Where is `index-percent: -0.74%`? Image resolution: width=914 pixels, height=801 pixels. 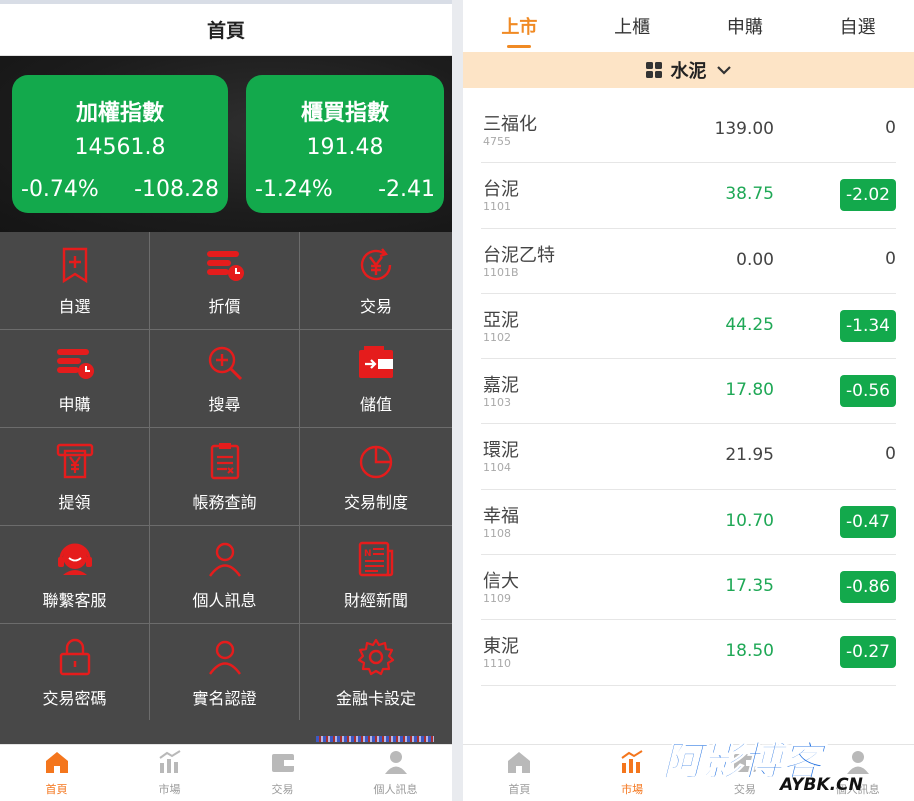 index-percent: -0.74% is located at coordinates (60, 189).